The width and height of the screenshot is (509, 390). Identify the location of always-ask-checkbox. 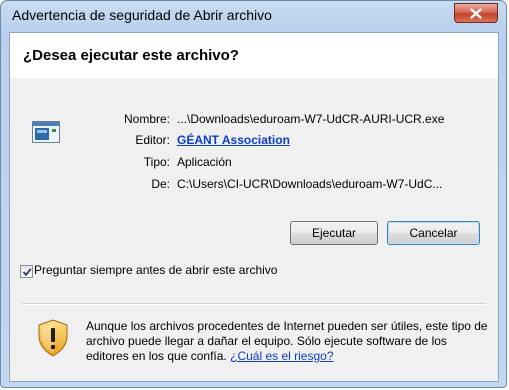
(26, 271).